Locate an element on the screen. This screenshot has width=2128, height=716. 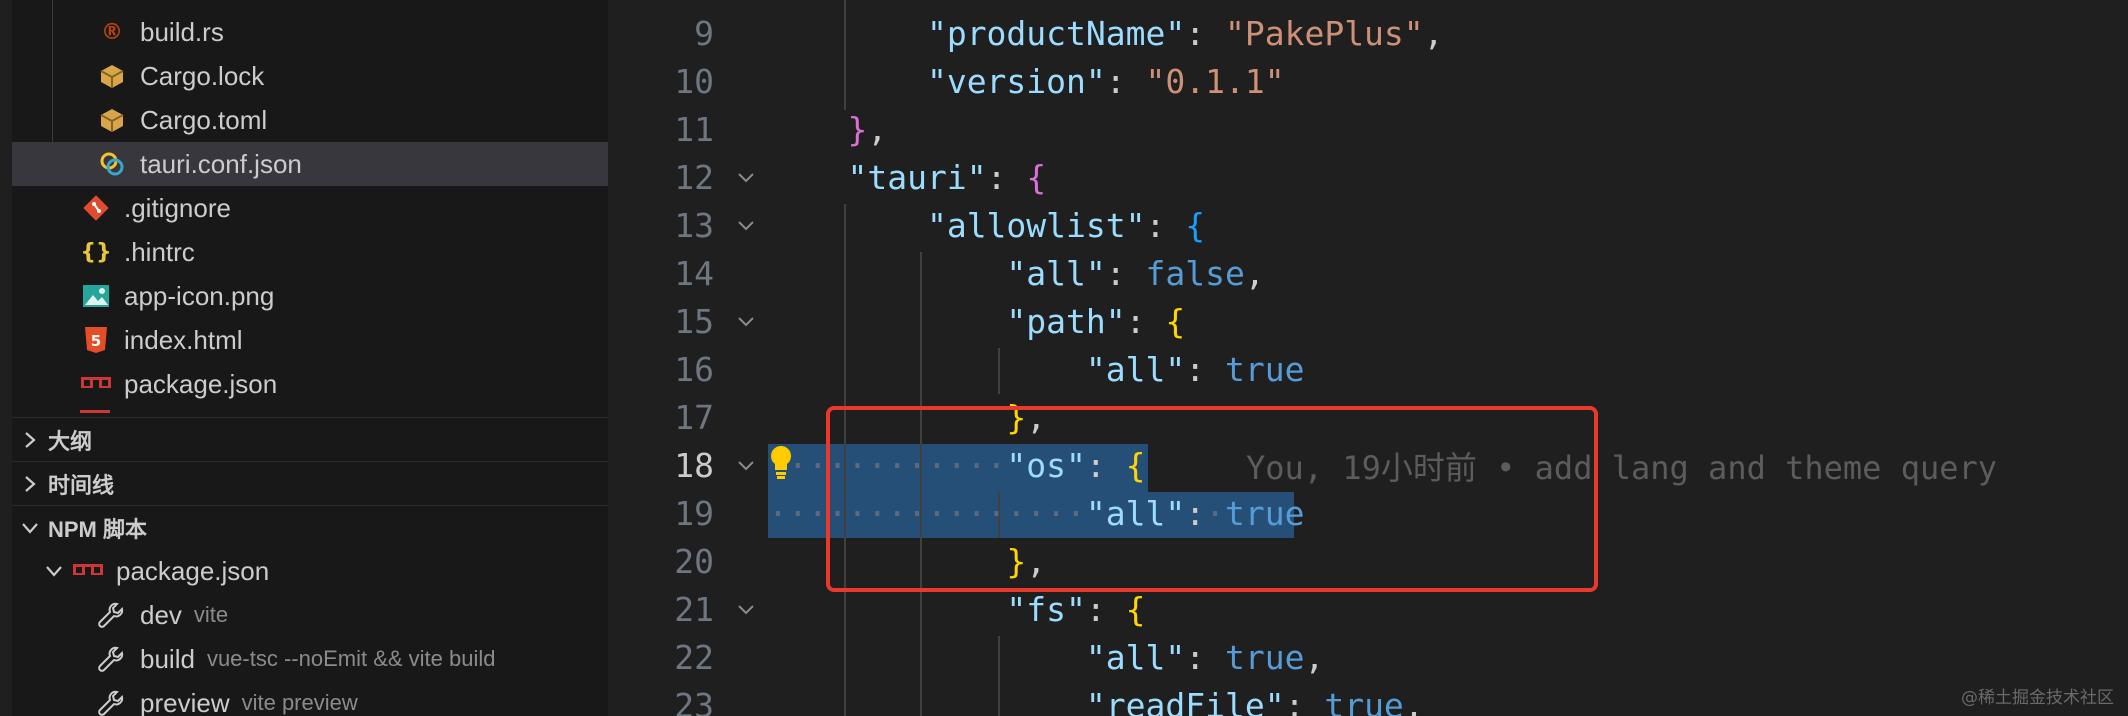
line-number: 17 is located at coordinates (694, 417).